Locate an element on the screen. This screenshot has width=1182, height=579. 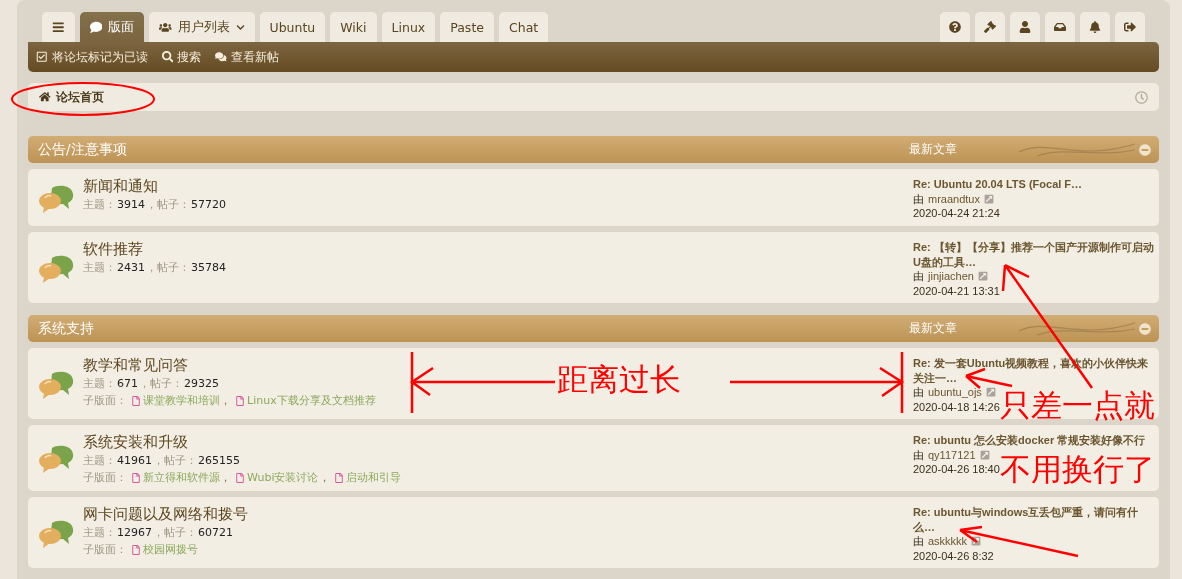
post-time: 2020-04-26 18:40 is located at coordinates (956, 469).